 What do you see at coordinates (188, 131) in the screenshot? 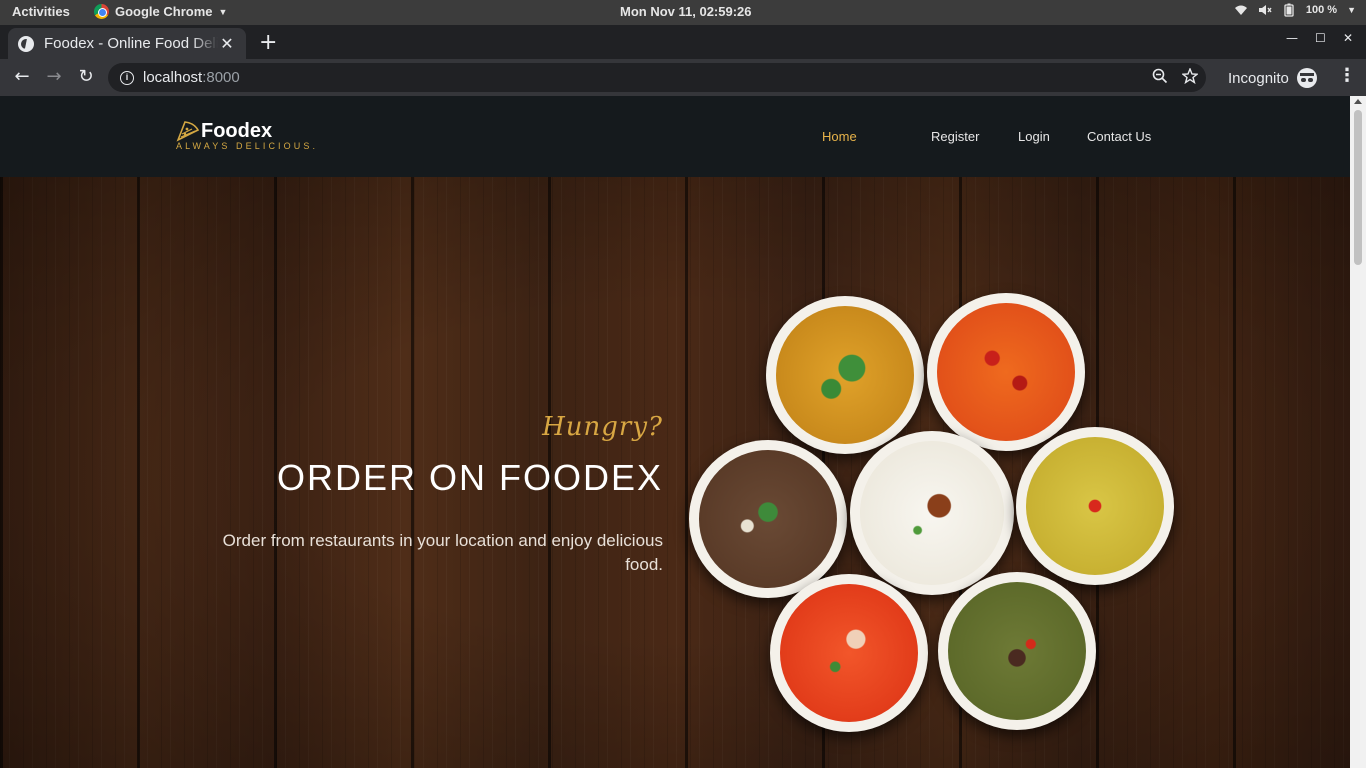
I see `pizza-slice-icon` at bounding box center [188, 131].